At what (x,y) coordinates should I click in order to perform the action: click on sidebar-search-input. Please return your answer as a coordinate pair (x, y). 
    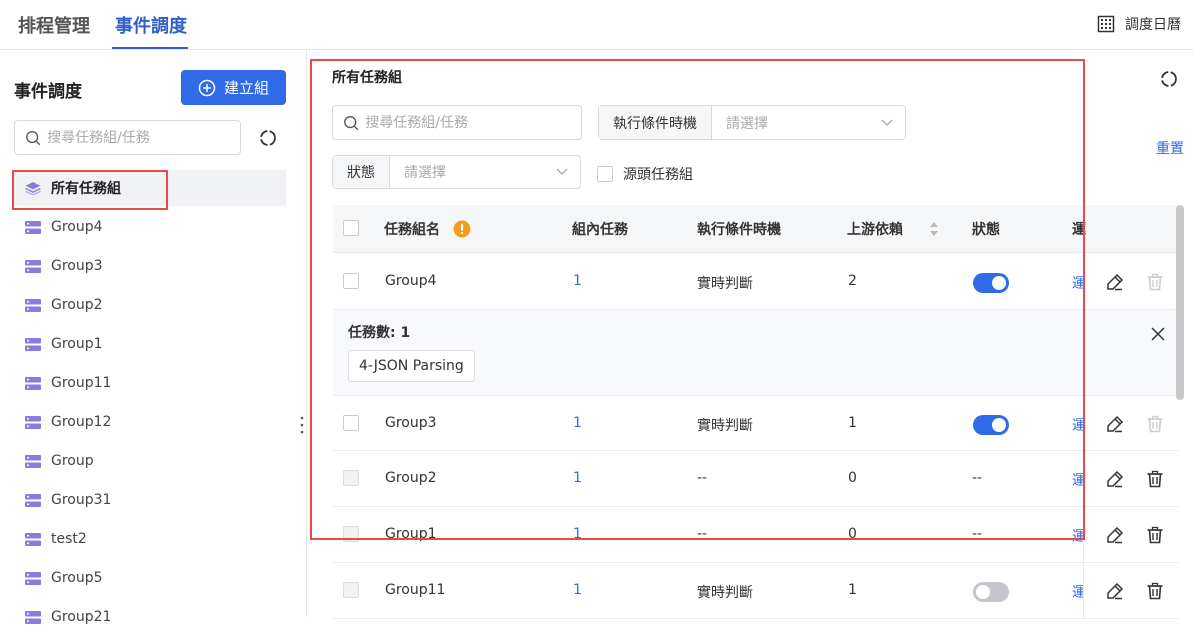
    Looking at the image, I should click on (143, 137).